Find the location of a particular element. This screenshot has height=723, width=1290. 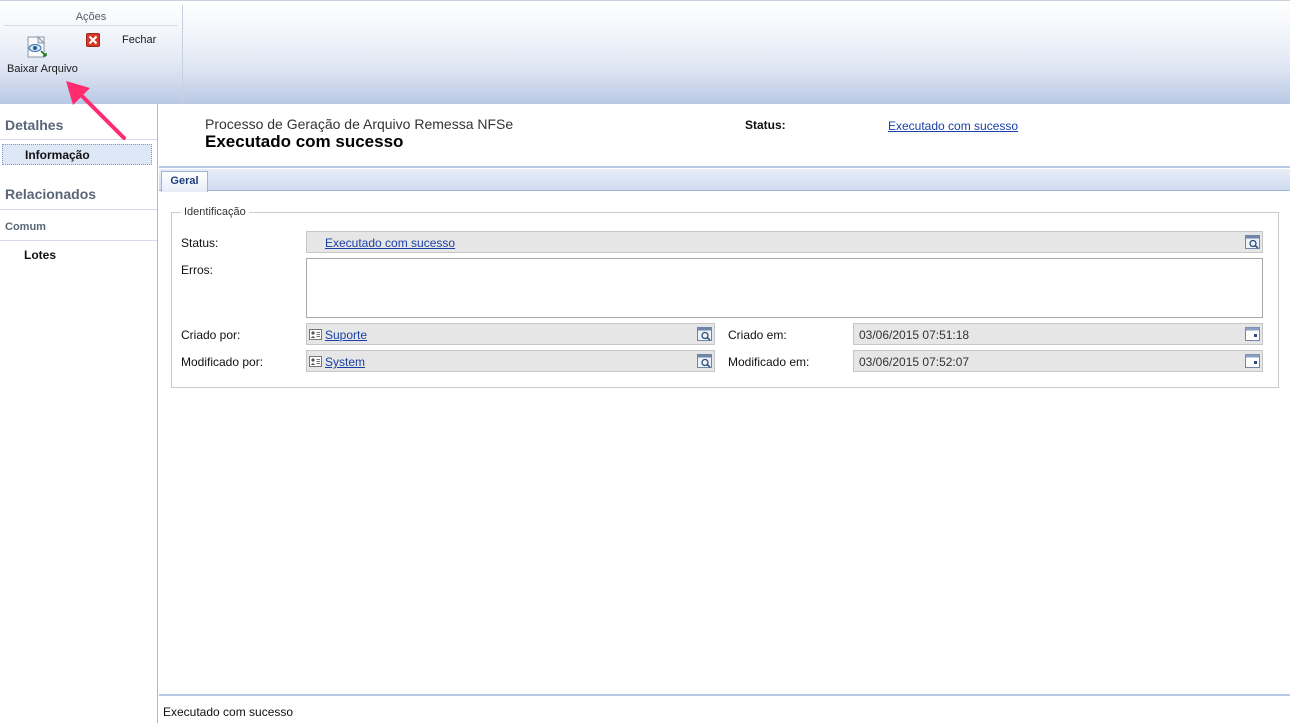

ribbon-toolbar: Ações Baixar Arquivo Fechar is located at coordinates (645, 52).